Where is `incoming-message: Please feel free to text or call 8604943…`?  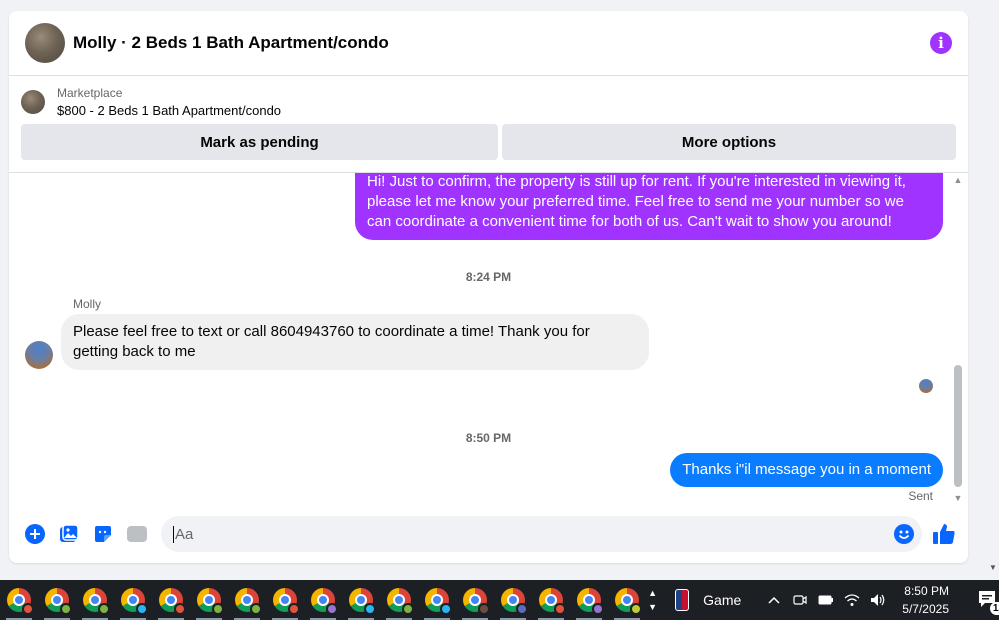
incoming-message: Please feel free to text or call 8604943… is located at coordinates (355, 342).